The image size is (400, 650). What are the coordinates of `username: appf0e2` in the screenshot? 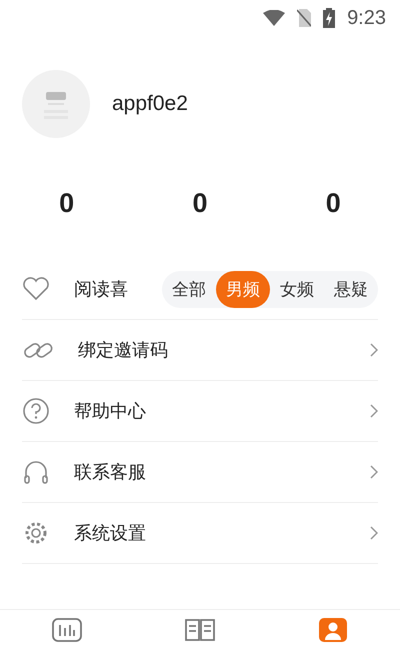 It's located at (150, 104).